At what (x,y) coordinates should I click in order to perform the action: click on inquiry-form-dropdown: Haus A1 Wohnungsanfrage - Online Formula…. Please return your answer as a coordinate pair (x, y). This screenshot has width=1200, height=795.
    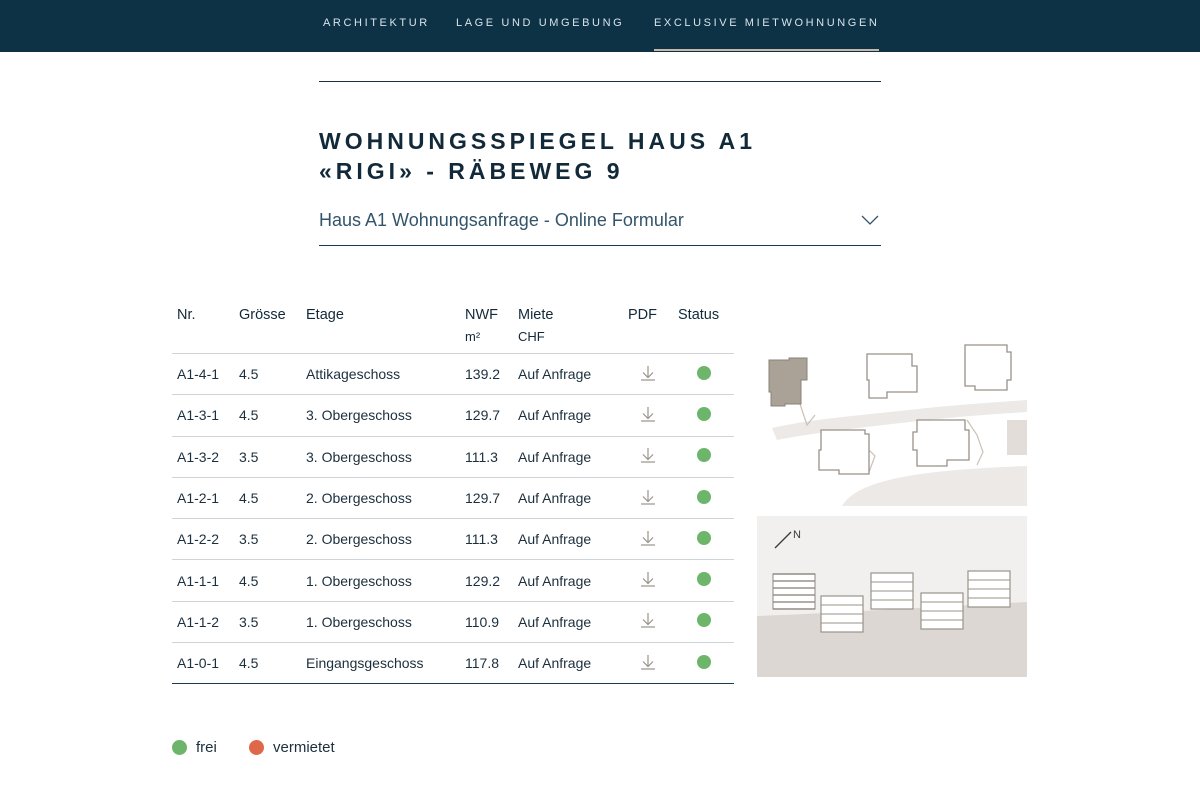
    Looking at the image, I should click on (600, 226).